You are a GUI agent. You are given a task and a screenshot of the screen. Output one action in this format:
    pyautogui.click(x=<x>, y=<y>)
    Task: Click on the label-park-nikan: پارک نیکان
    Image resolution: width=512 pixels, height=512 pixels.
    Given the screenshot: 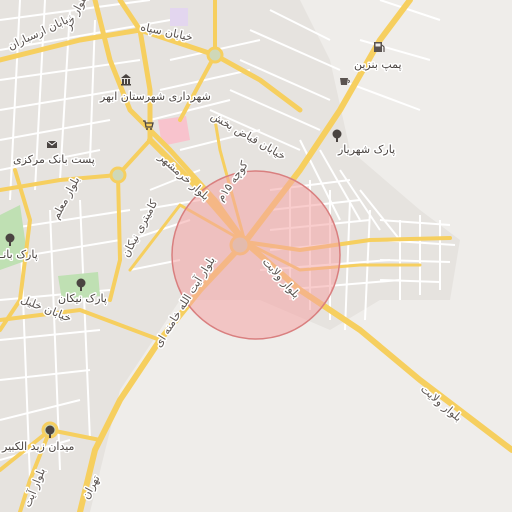 What is the action you would take?
    pyautogui.click(x=82, y=298)
    